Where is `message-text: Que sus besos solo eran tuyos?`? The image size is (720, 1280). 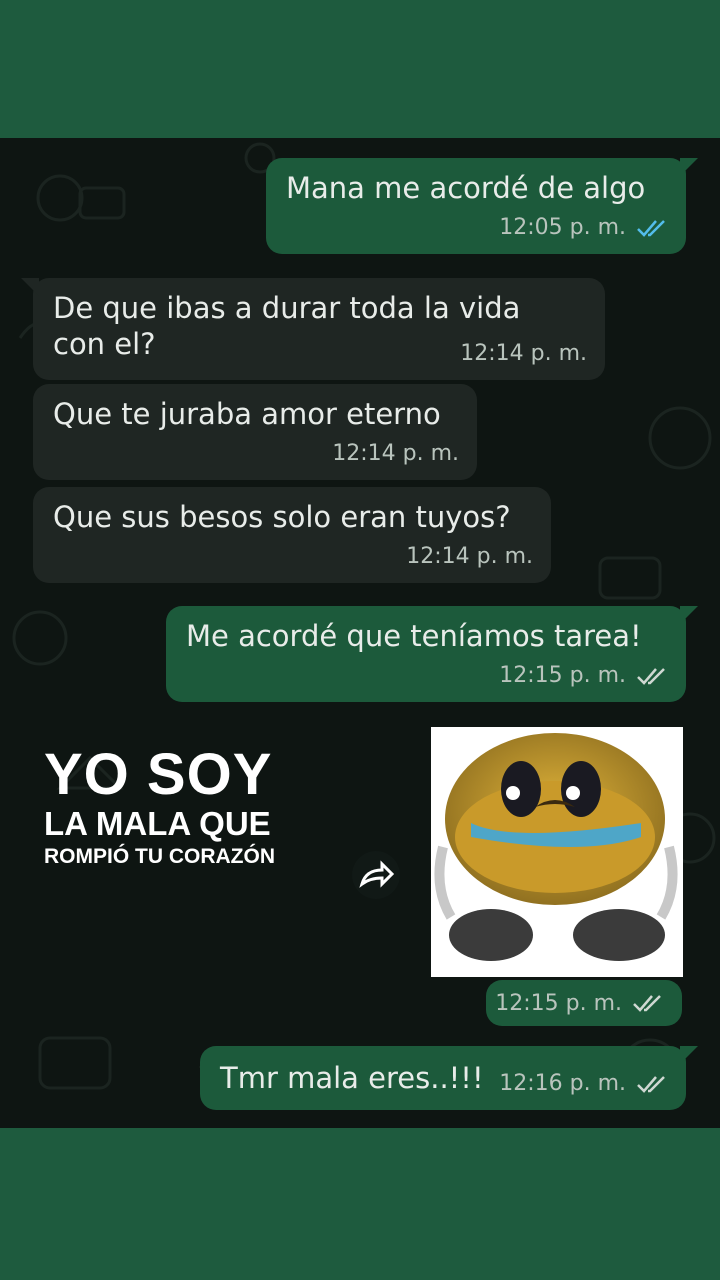
message-text: Que sus besos solo eran tuyos? is located at coordinates (282, 517).